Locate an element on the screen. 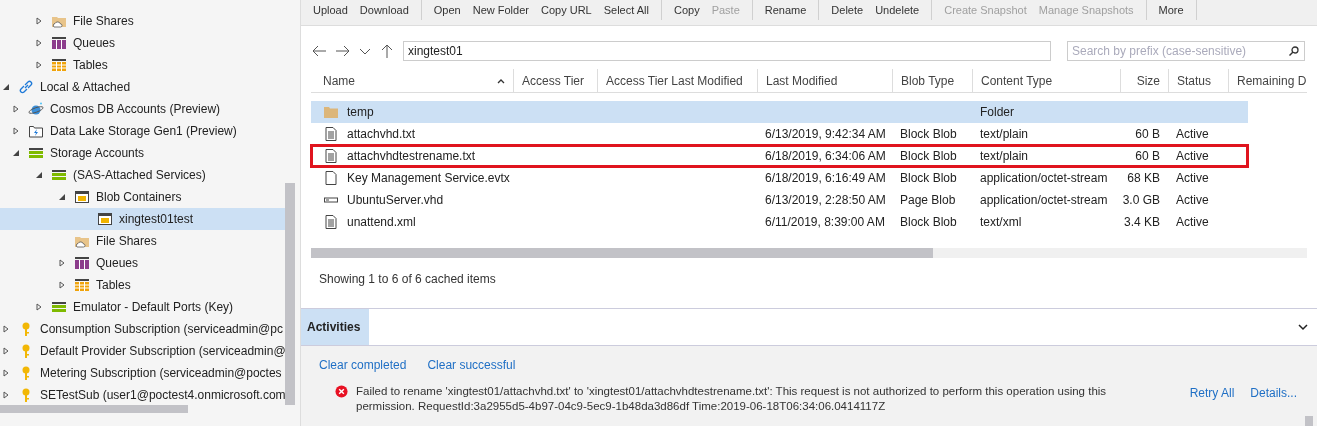 This screenshot has height=426, width=1317. blob-type-cell-text: Block Blob is located at coordinates (928, 222).